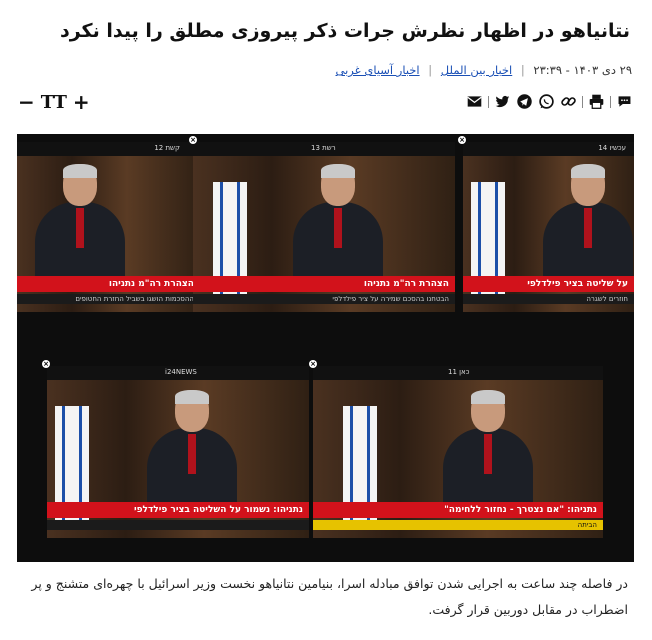 This screenshot has width=652, height=640. I want to click on print-icon, so click(596, 101).